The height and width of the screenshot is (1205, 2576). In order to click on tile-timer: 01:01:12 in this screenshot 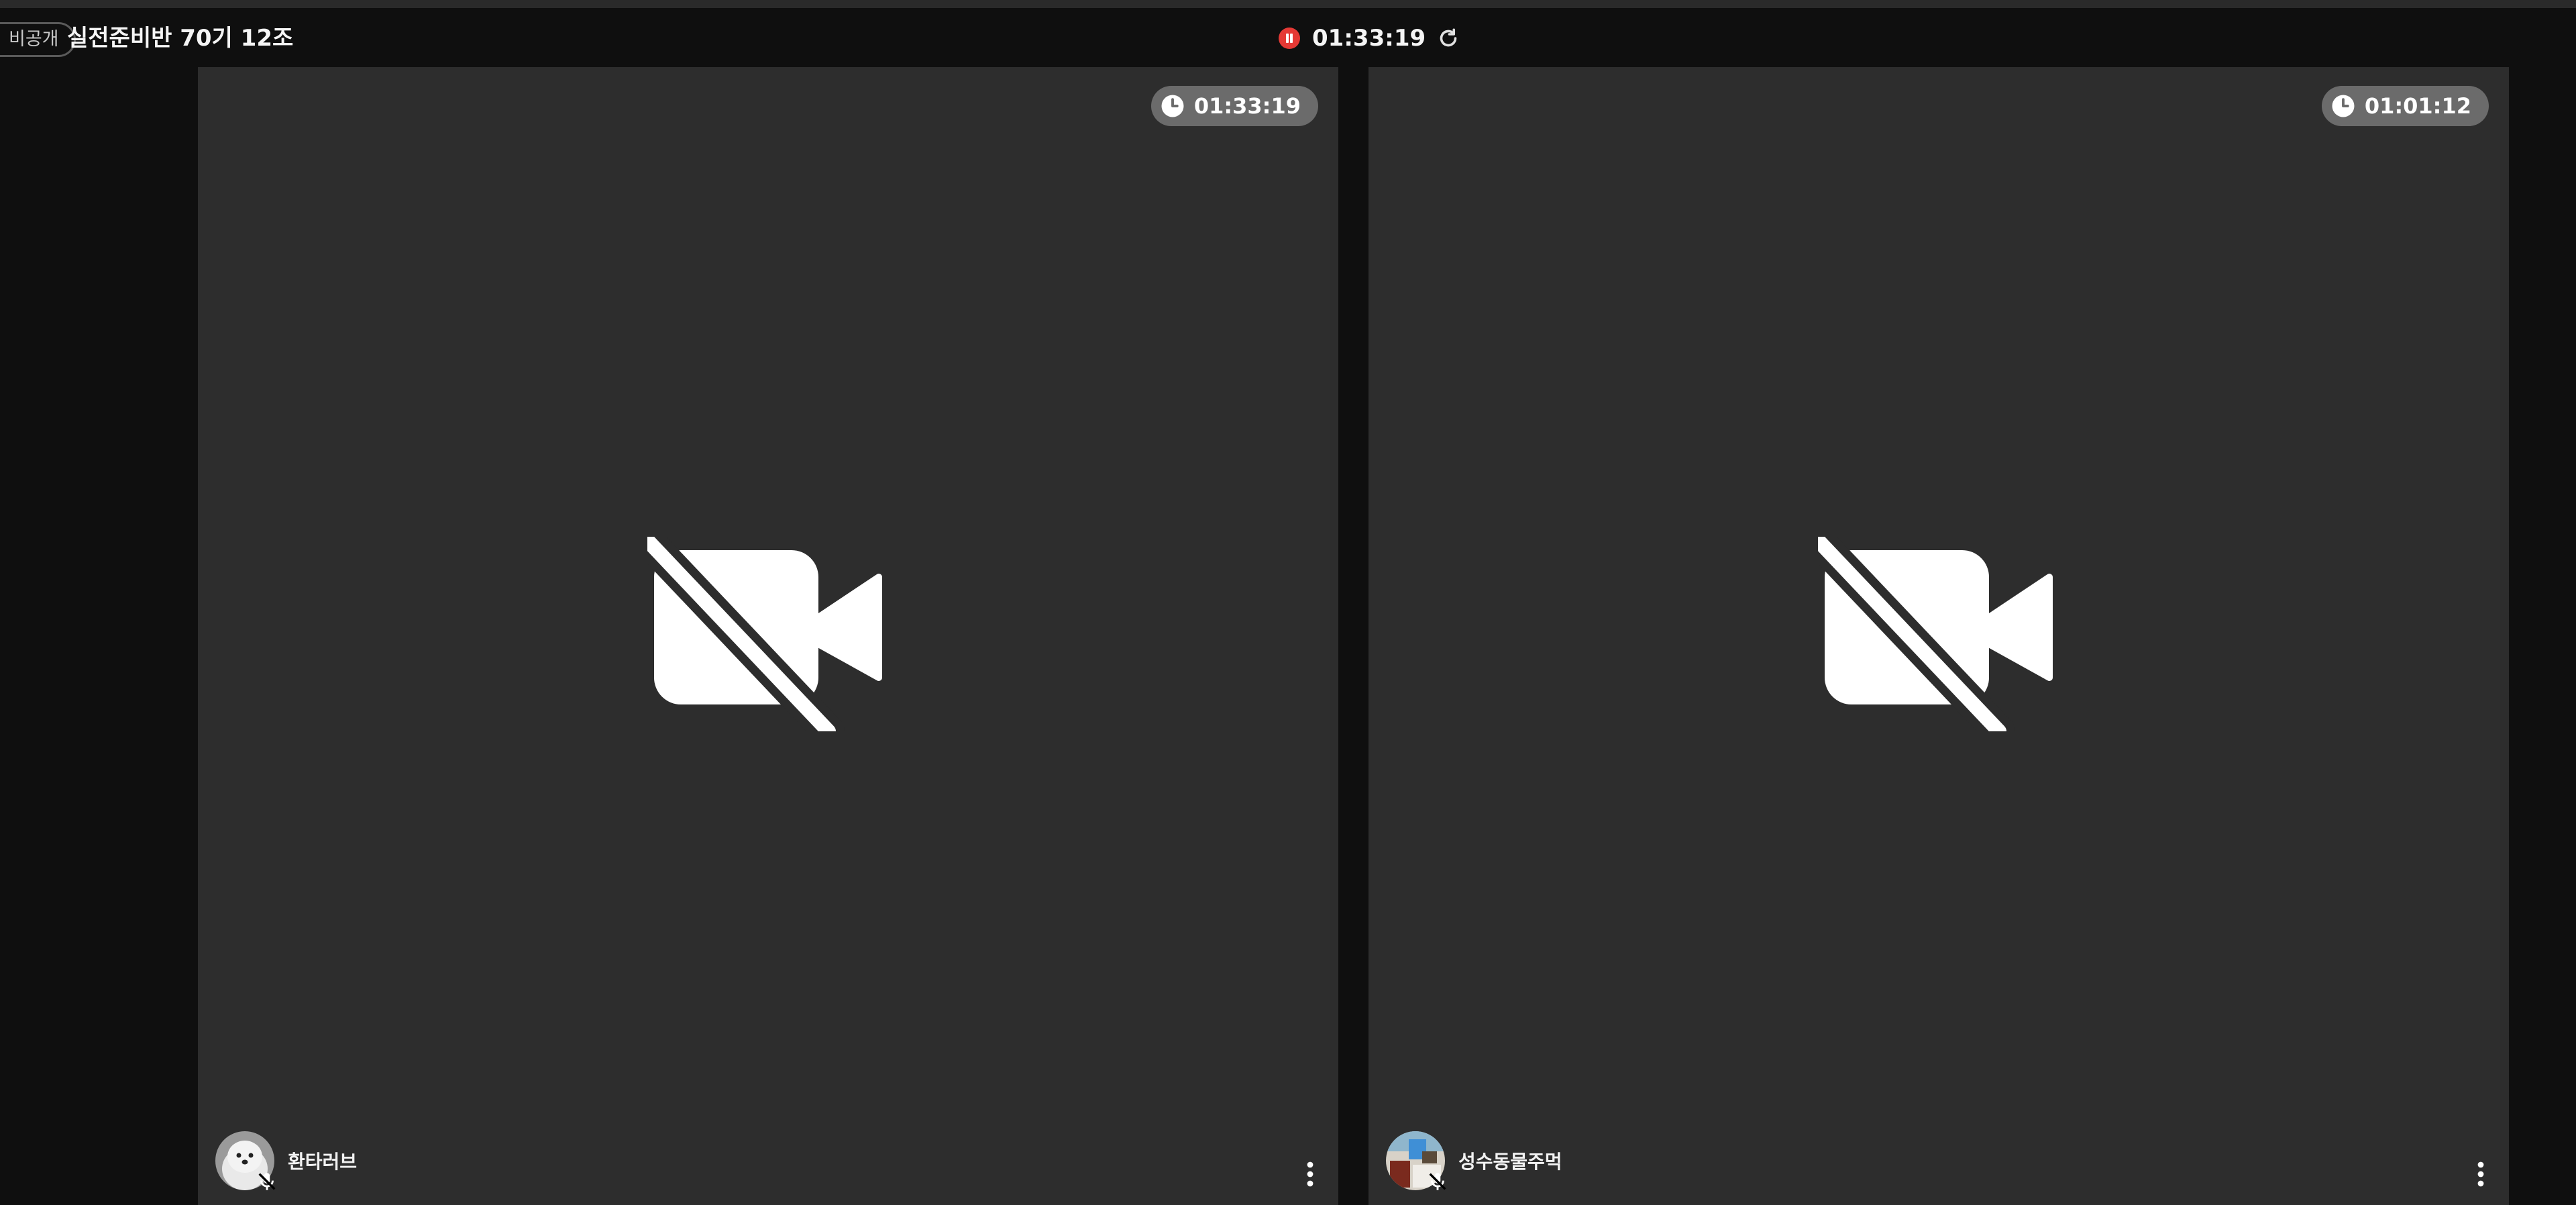, I will do `click(2405, 106)`.